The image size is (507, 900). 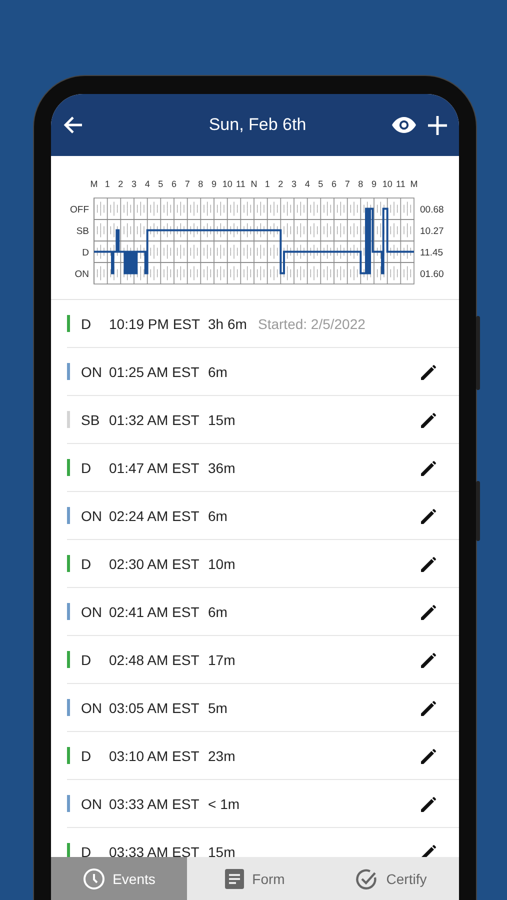 What do you see at coordinates (154, 708) in the screenshot?
I see `event-time: 03:05 AM EST` at bounding box center [154, 708].